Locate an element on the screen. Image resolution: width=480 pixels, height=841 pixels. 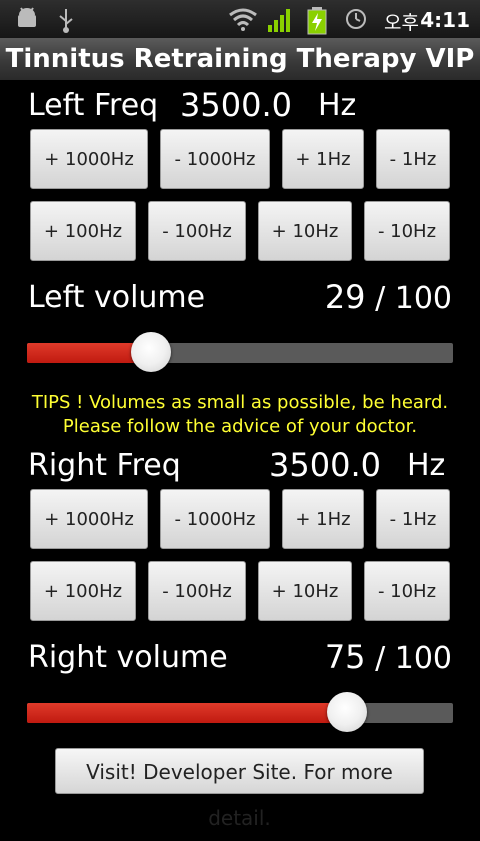
right-minus-10hz-button: - 10Hz is located at coordinates (407, 591).